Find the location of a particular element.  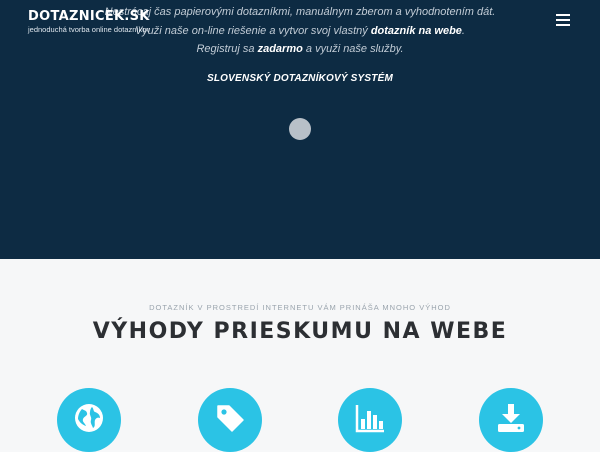

system-label: SLOVENSKÝ DOTAZNÍKOVÝ SYSTÉM is located at coordinates (300, 78).